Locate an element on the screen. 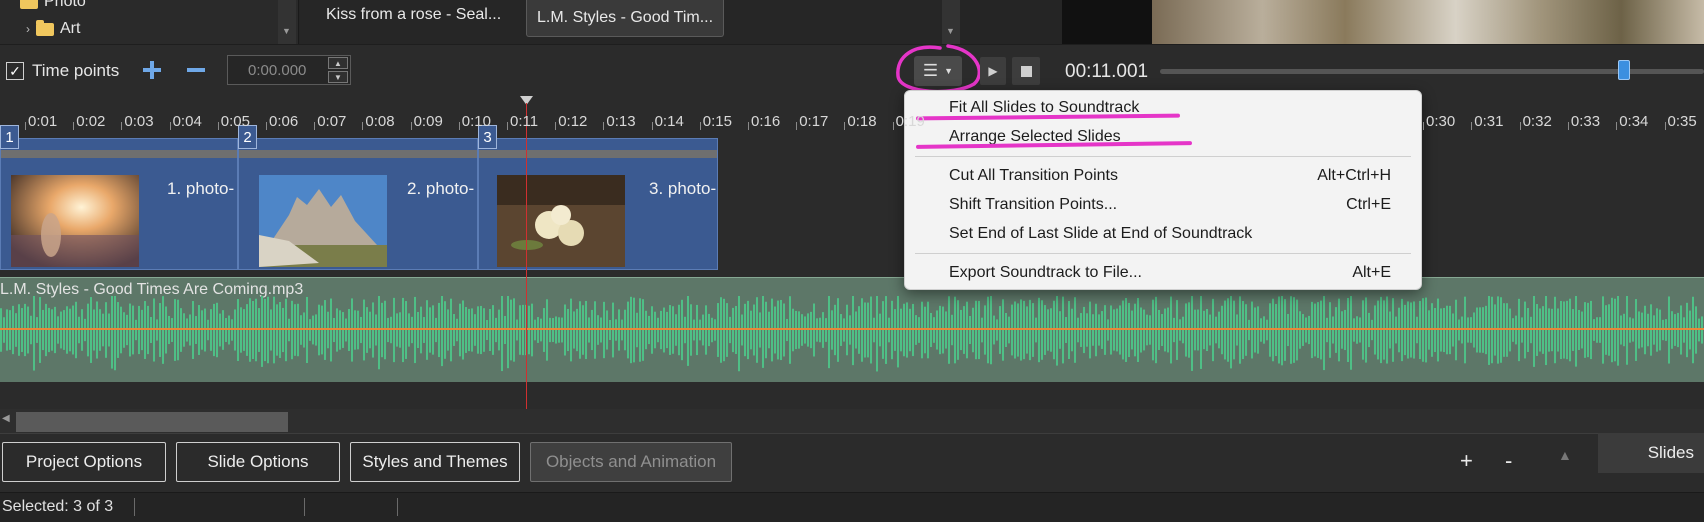 This screenshot has width=1704, height=522. ruler-tick-label: 0:09 is located at coordinates (428, 121).